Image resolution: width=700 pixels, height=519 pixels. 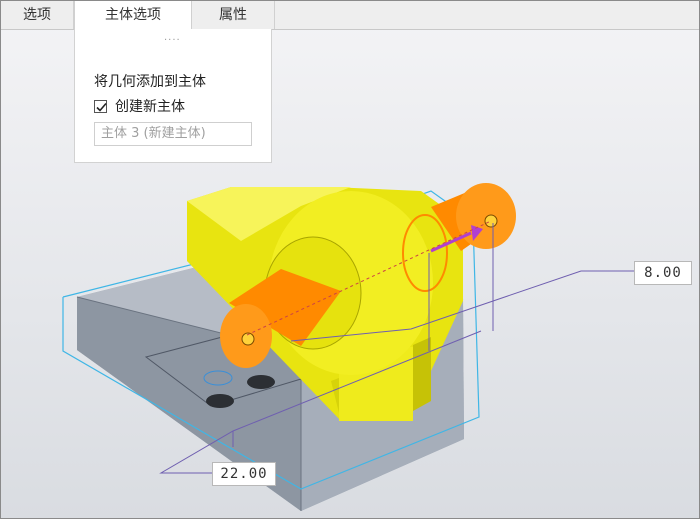 I want to click on create-new-body-row: 创建新主体, so click(x=139, y=106).